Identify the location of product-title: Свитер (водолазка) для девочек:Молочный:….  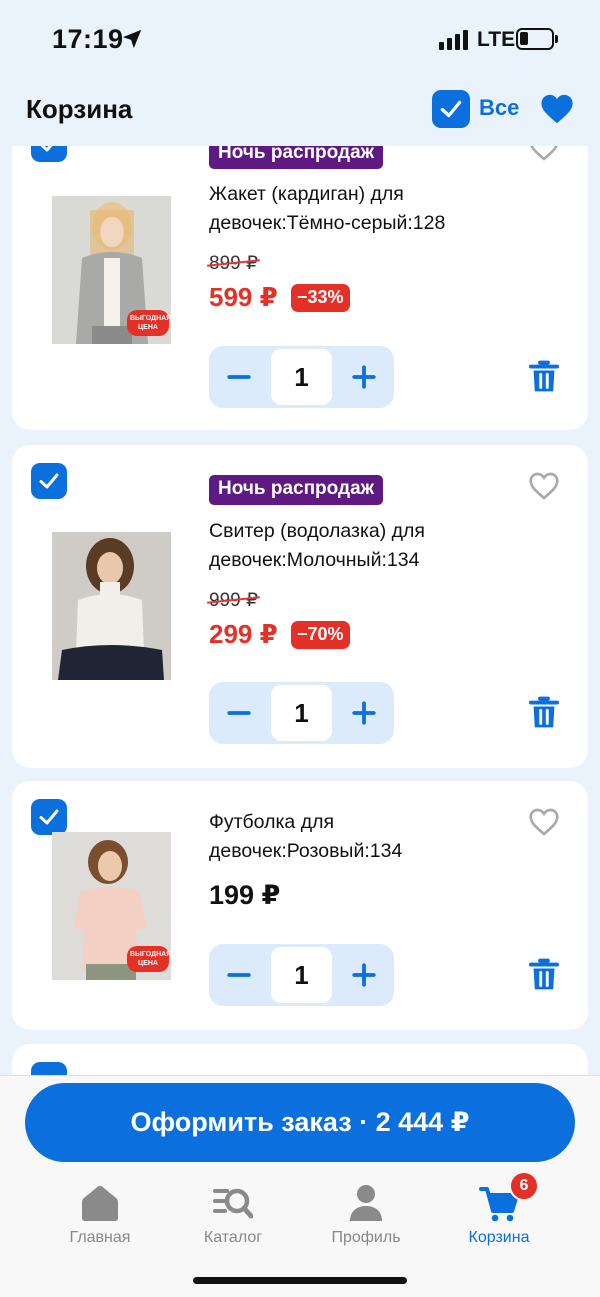
(359, 546).